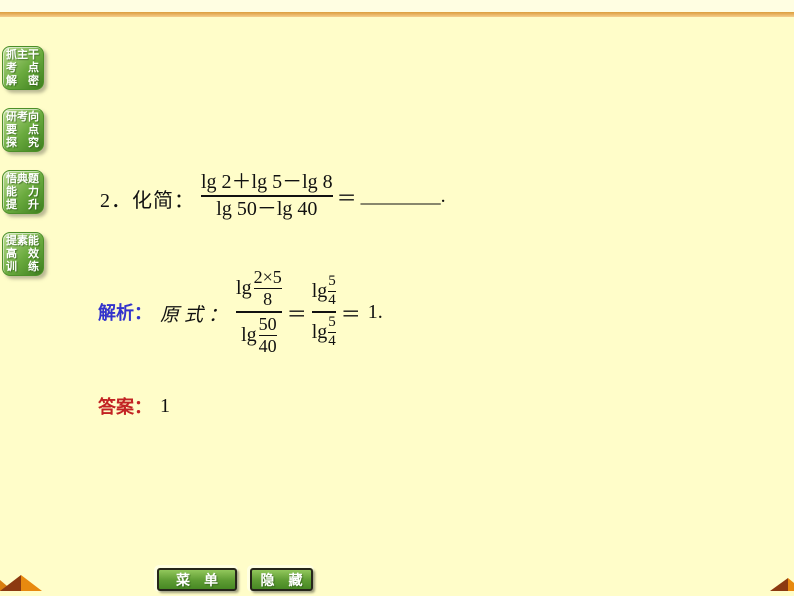  I want to click on period: ., so click(443, 195).